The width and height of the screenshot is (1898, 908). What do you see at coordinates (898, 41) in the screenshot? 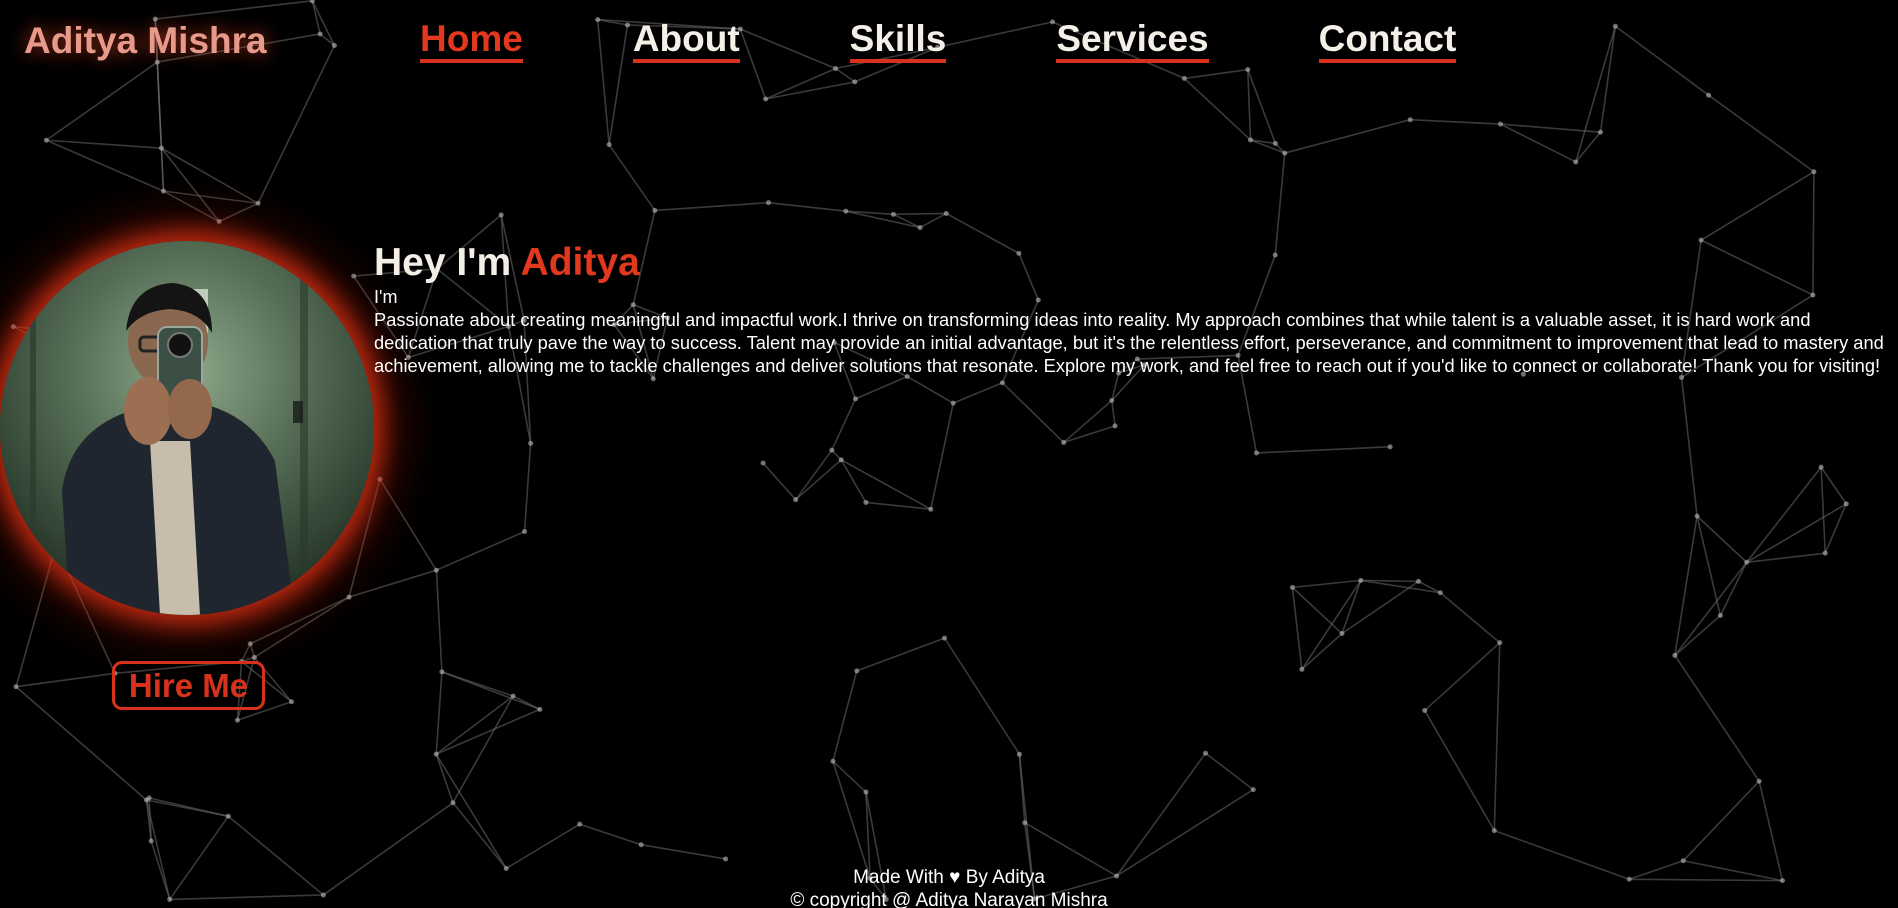
I see `nav-skills: Skills` at bounding box center [898, 41].